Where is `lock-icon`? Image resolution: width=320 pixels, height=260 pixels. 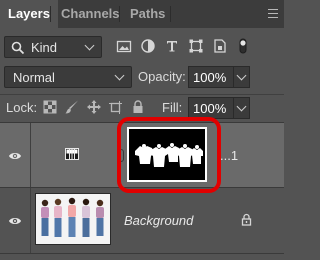
lock-icon is located at coordinates (246, 219).